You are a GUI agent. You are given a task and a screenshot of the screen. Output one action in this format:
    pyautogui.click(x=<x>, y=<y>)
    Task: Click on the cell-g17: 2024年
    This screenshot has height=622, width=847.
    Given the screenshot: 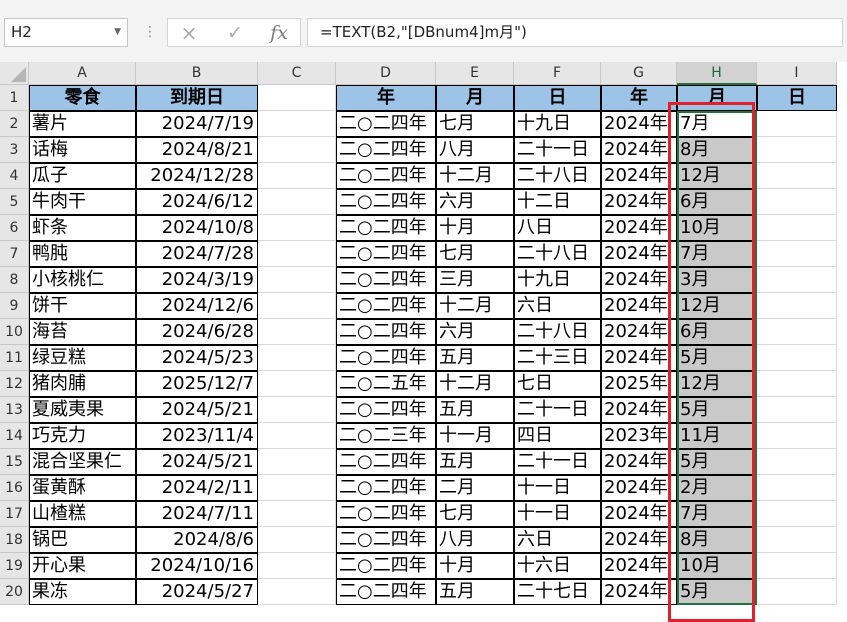 What is the action you would take?
    pyautogui.click(x=639, y=514)
    